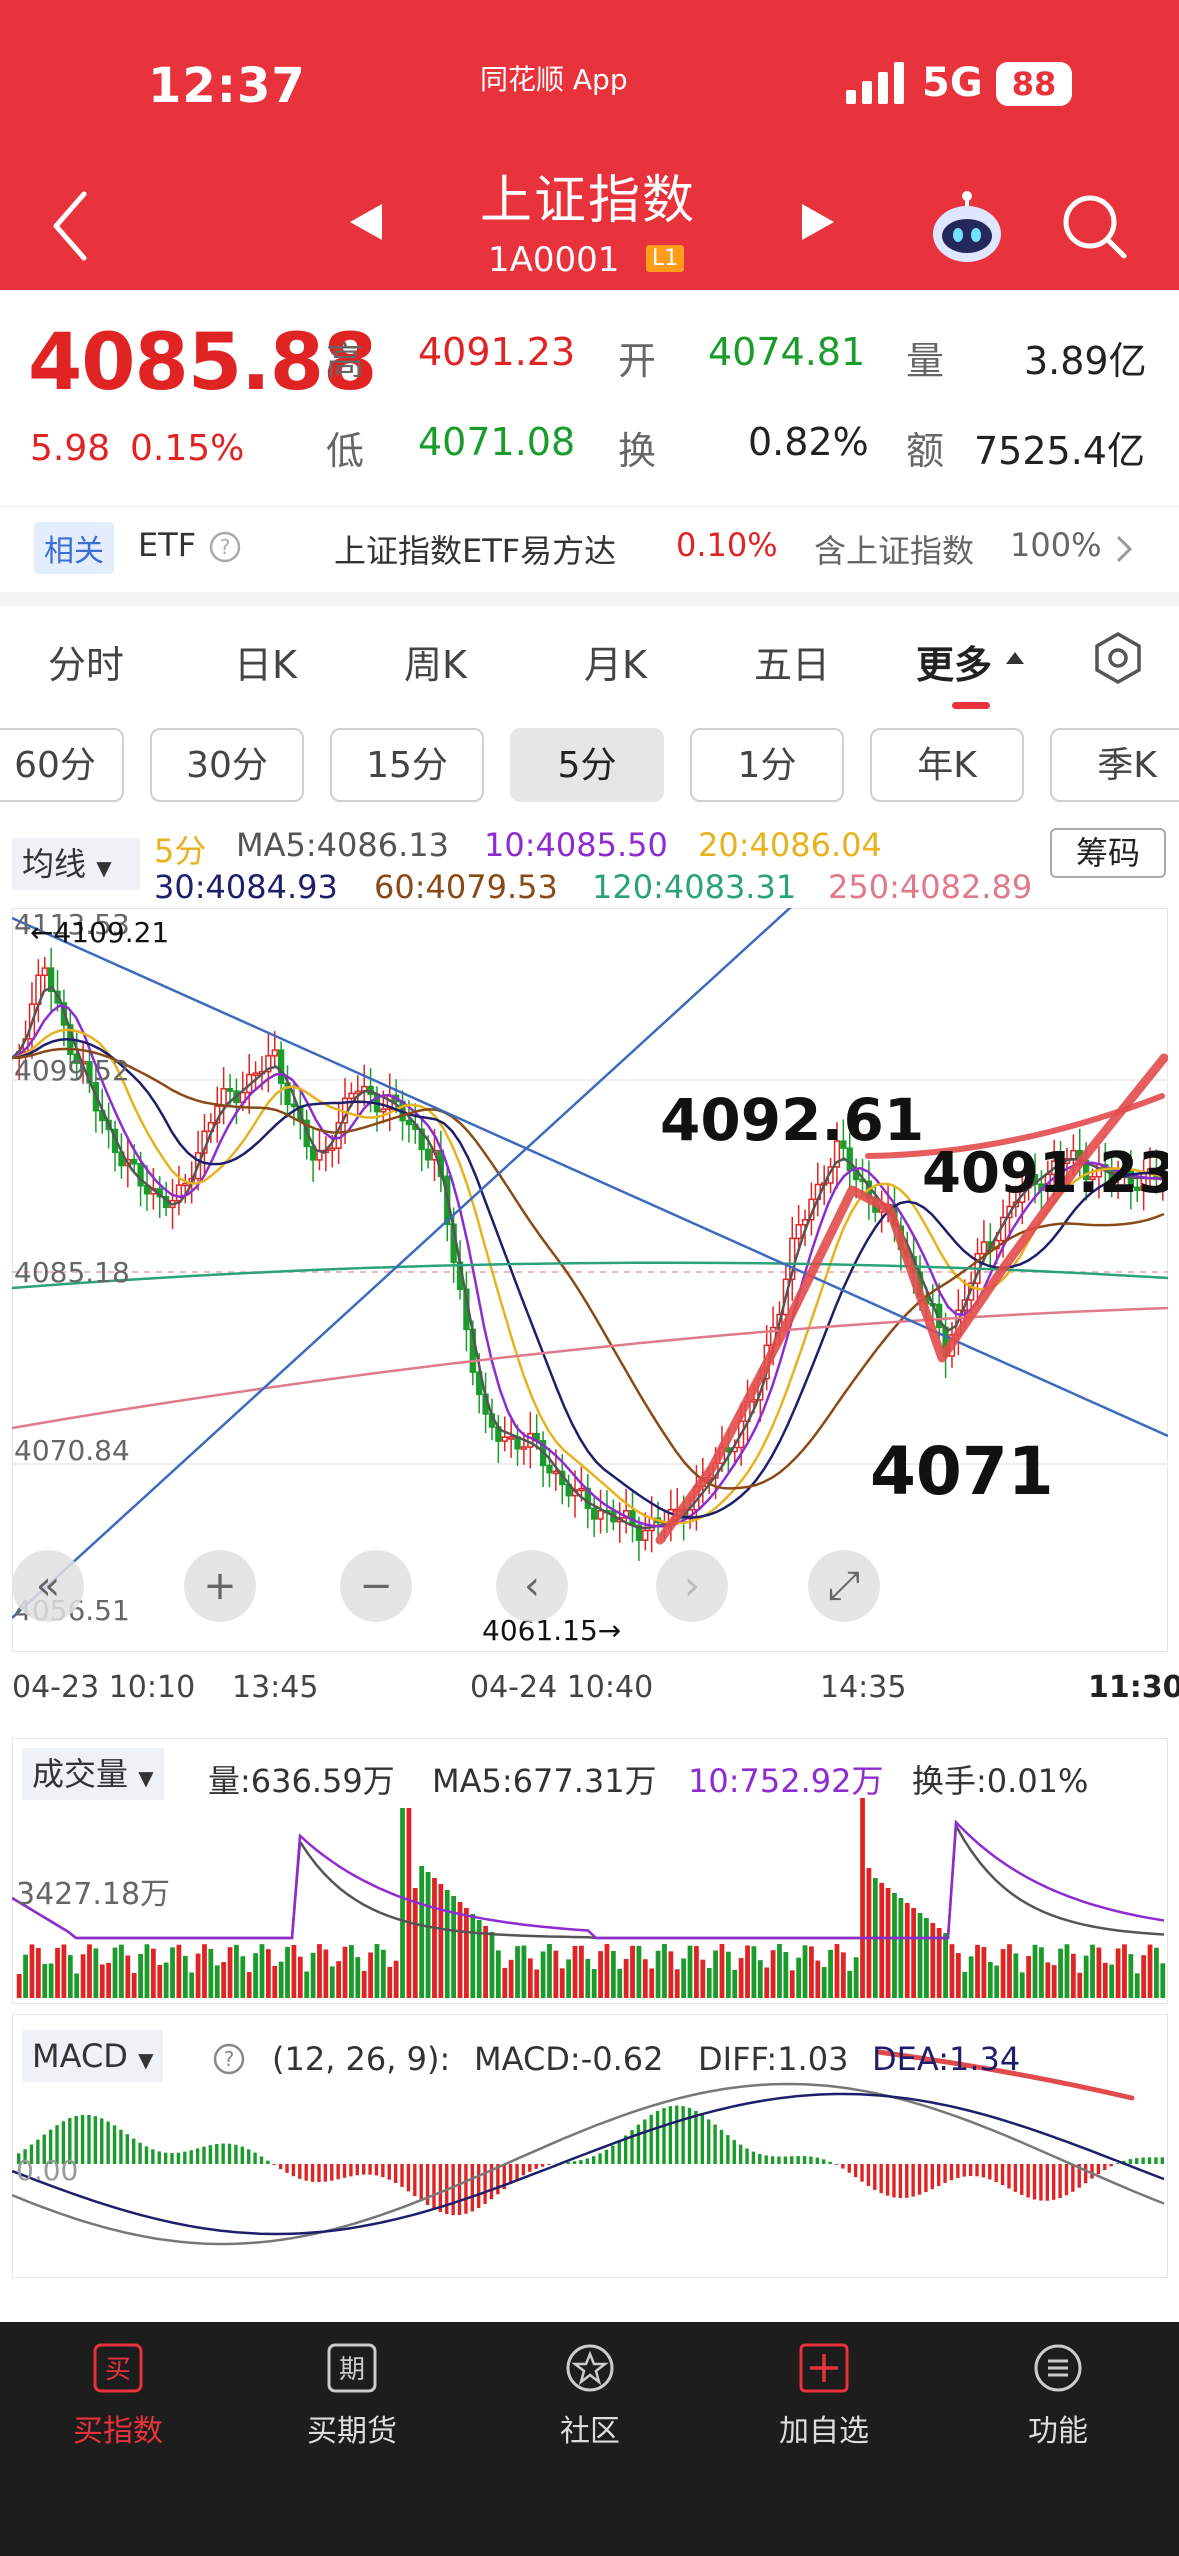  What do you see at coordinates (229, 2059) in the screenshot?
I see `macd-help-icon: ?` at bounding box center [229, 2059].